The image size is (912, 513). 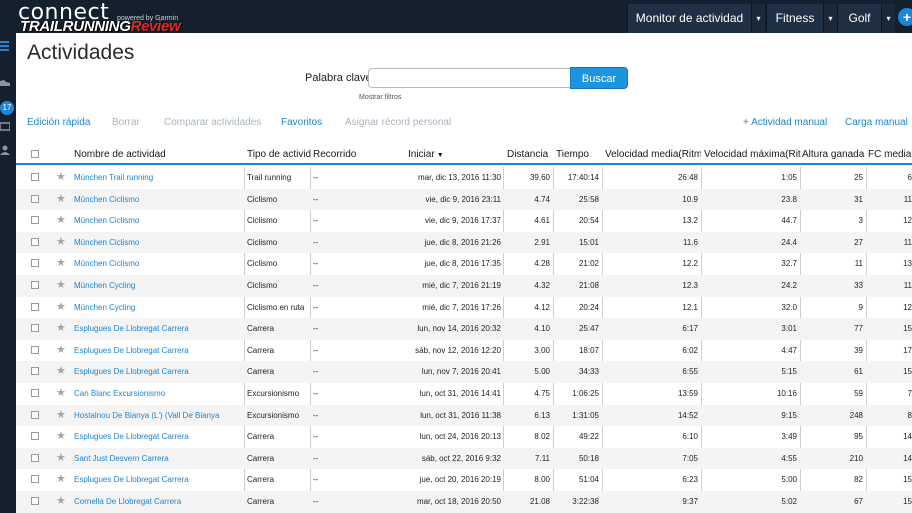 What do you see at coordinates (789, 221) in the screenshot?
I see `activity-max-speed: 44.7` at bounding box center [789, 221].